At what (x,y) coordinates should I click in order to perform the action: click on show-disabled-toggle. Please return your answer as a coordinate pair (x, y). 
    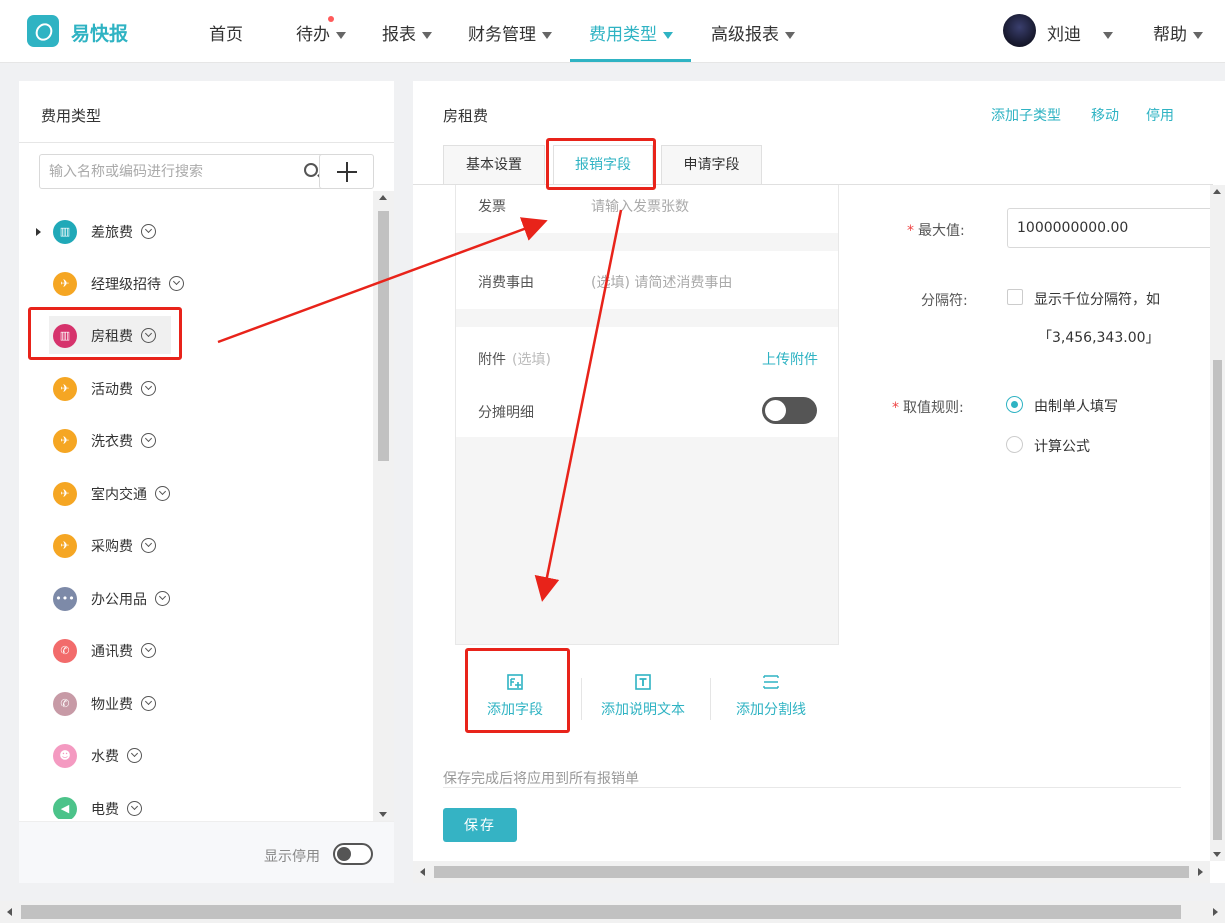
    Looking at the image, I should click on (353, 854).